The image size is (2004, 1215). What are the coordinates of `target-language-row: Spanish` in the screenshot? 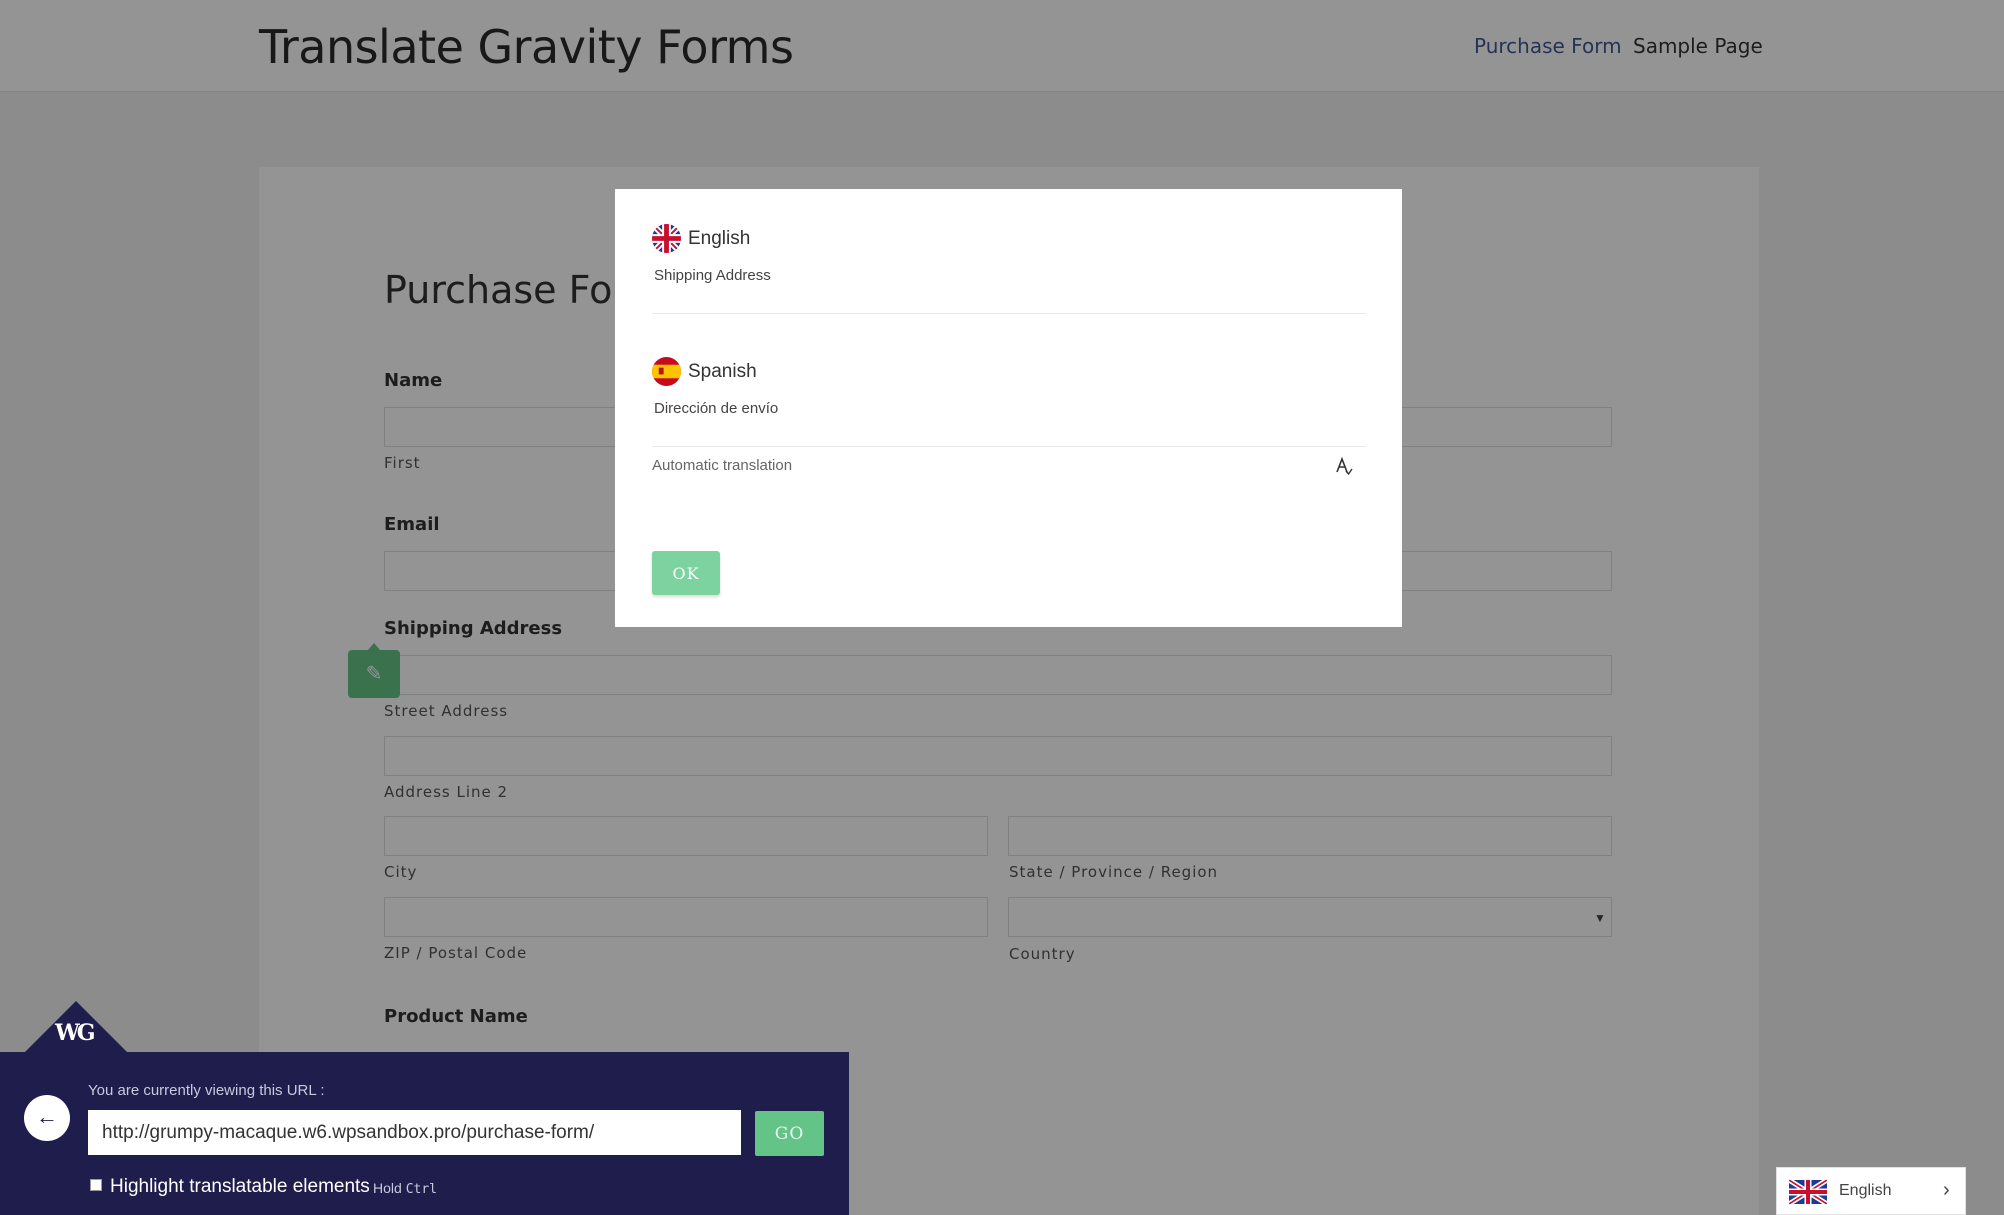 It's located at (704, 371).